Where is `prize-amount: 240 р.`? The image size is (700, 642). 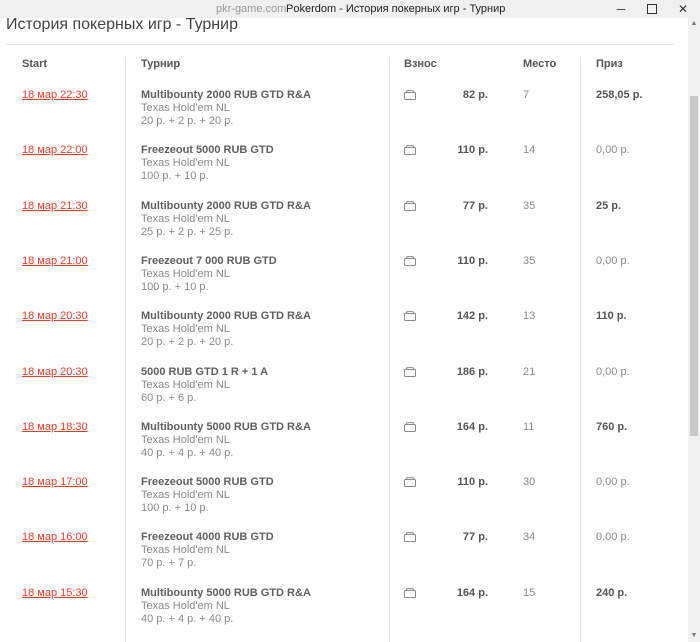 prize-amount: 240 р. is located at coordinates (612, 593).